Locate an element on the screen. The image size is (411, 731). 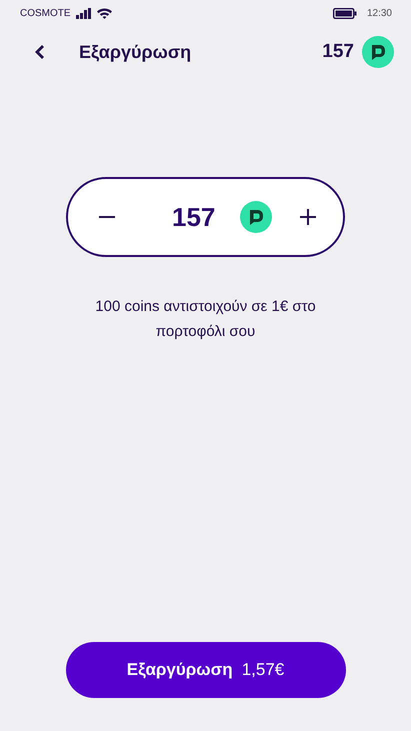
battery-icon is located at coordinates (344, 13).